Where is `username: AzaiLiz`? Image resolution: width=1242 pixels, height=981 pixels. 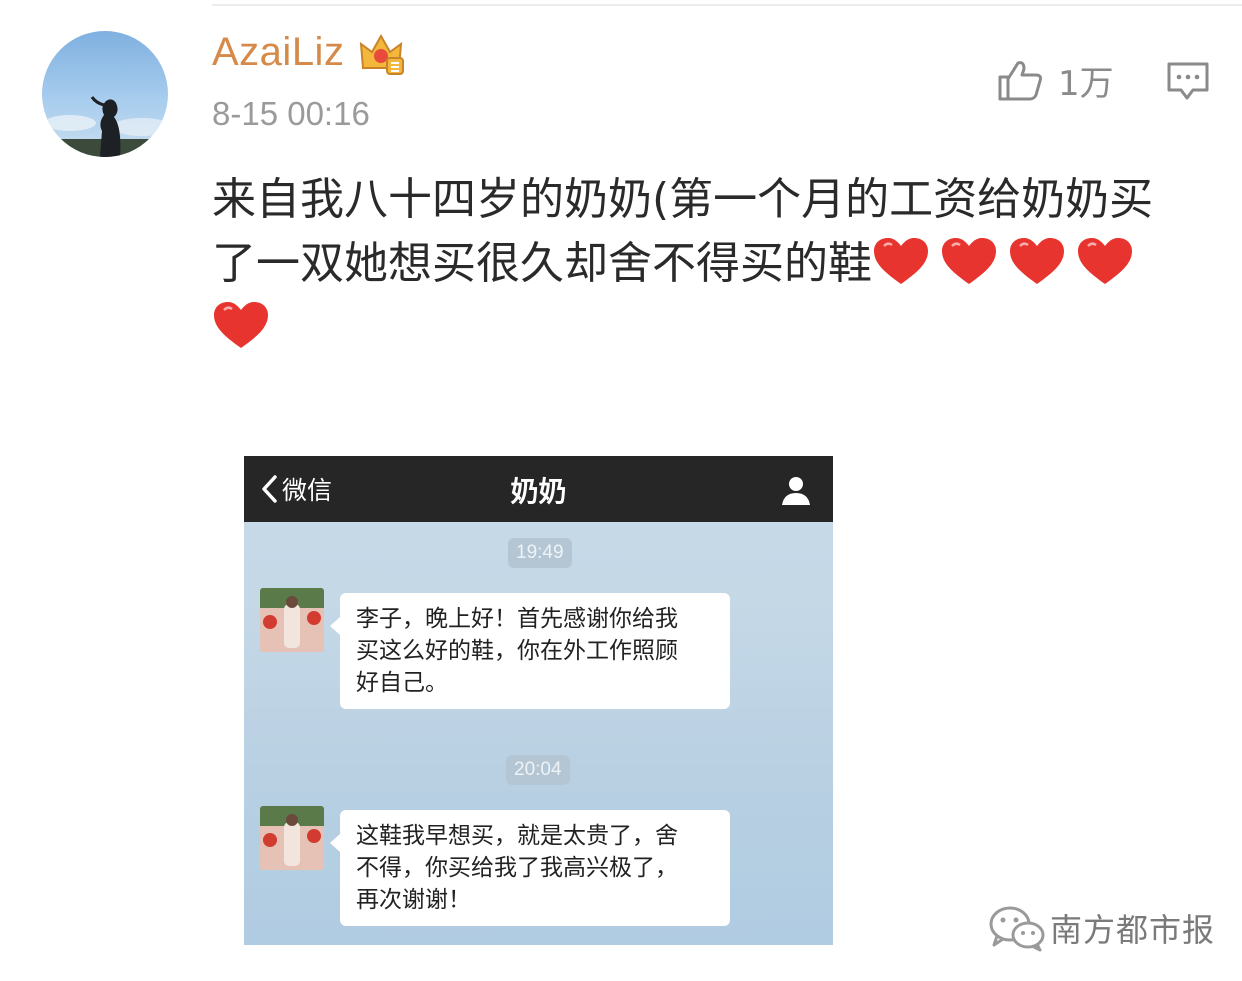
username: AzaiLiz is located at coordinates (278, 52).